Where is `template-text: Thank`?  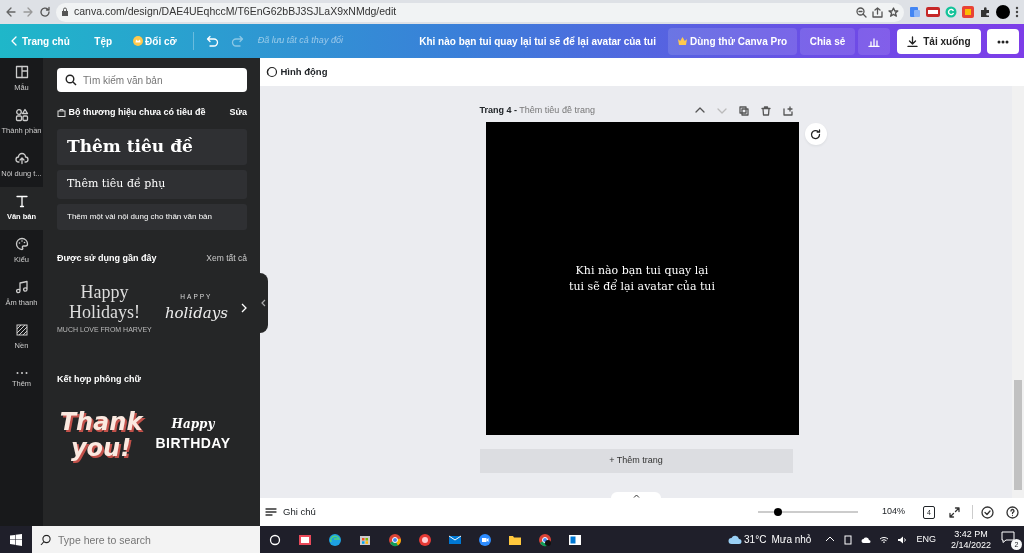 template-text: Thank is located at coordinates (101, 421).